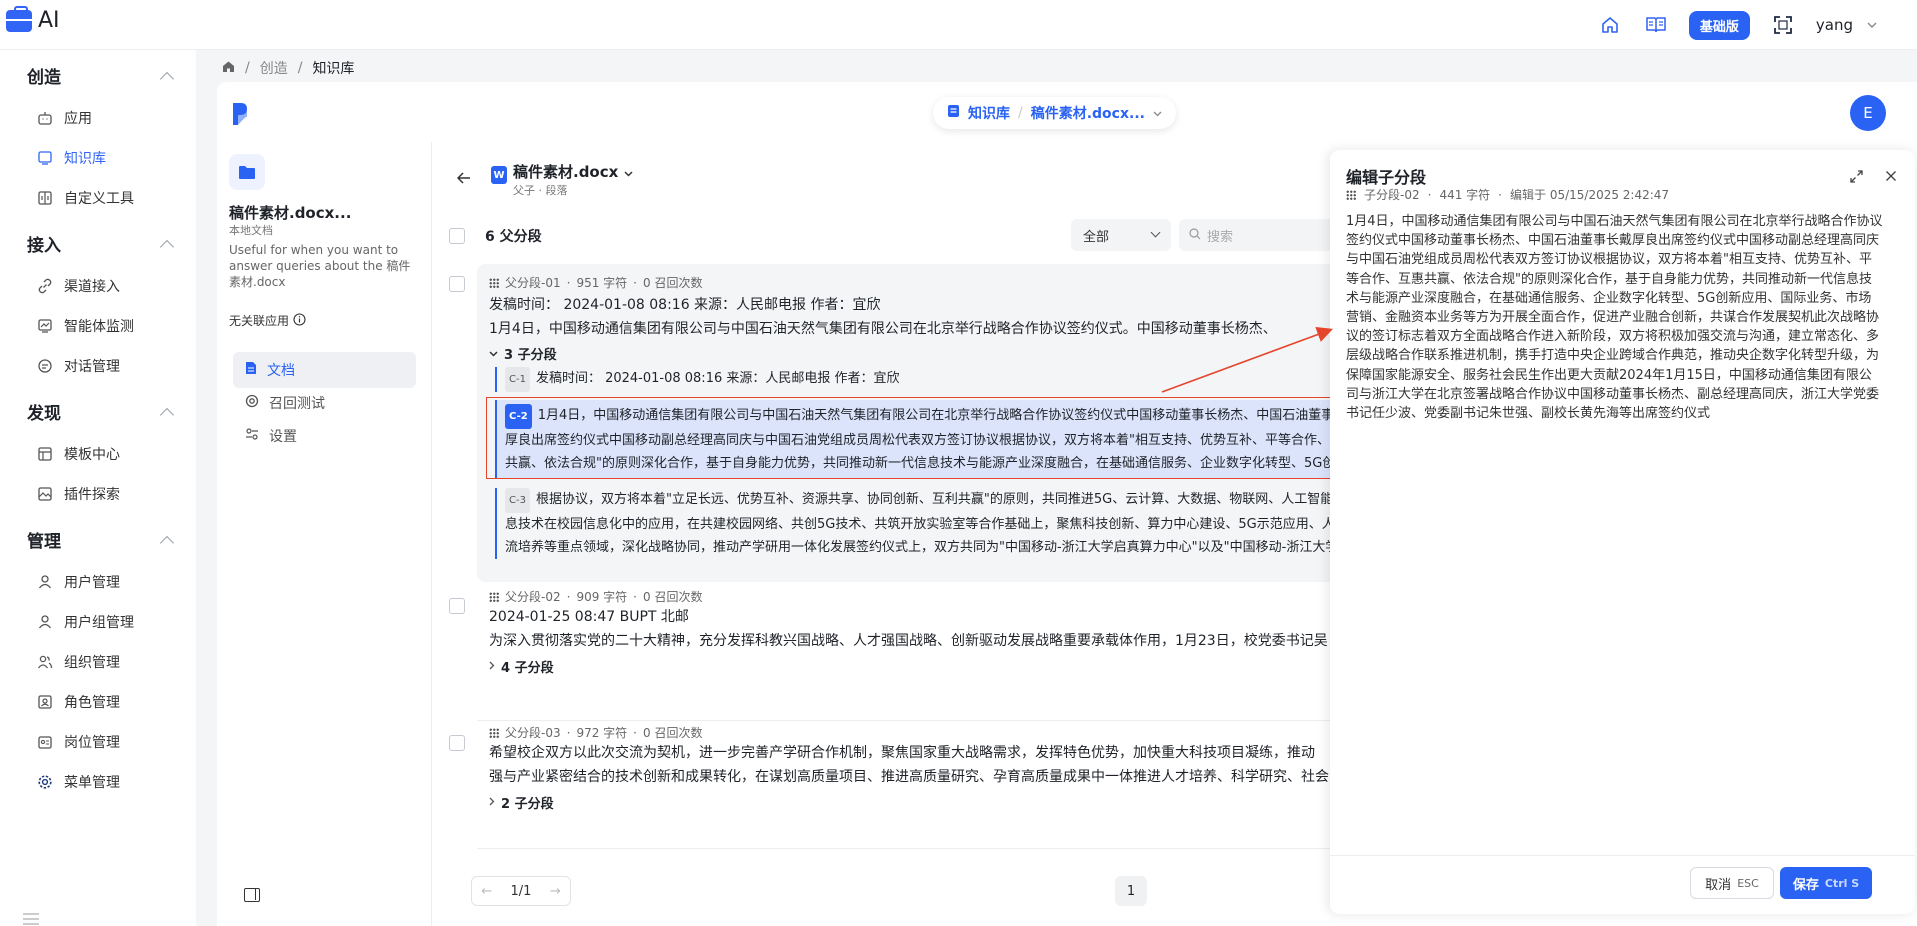 The height and width of the screenshot is (926, 1917). Describe the element at coordinates (1719, 25) in the screenshot. I see `plan-badge: 基础版` at that location.